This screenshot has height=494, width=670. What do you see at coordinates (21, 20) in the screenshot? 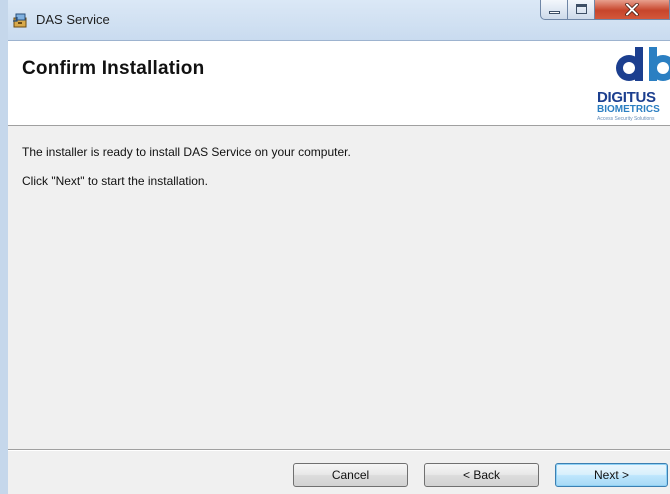
I see `installer-app-icon` at bounding box center [21, 20].